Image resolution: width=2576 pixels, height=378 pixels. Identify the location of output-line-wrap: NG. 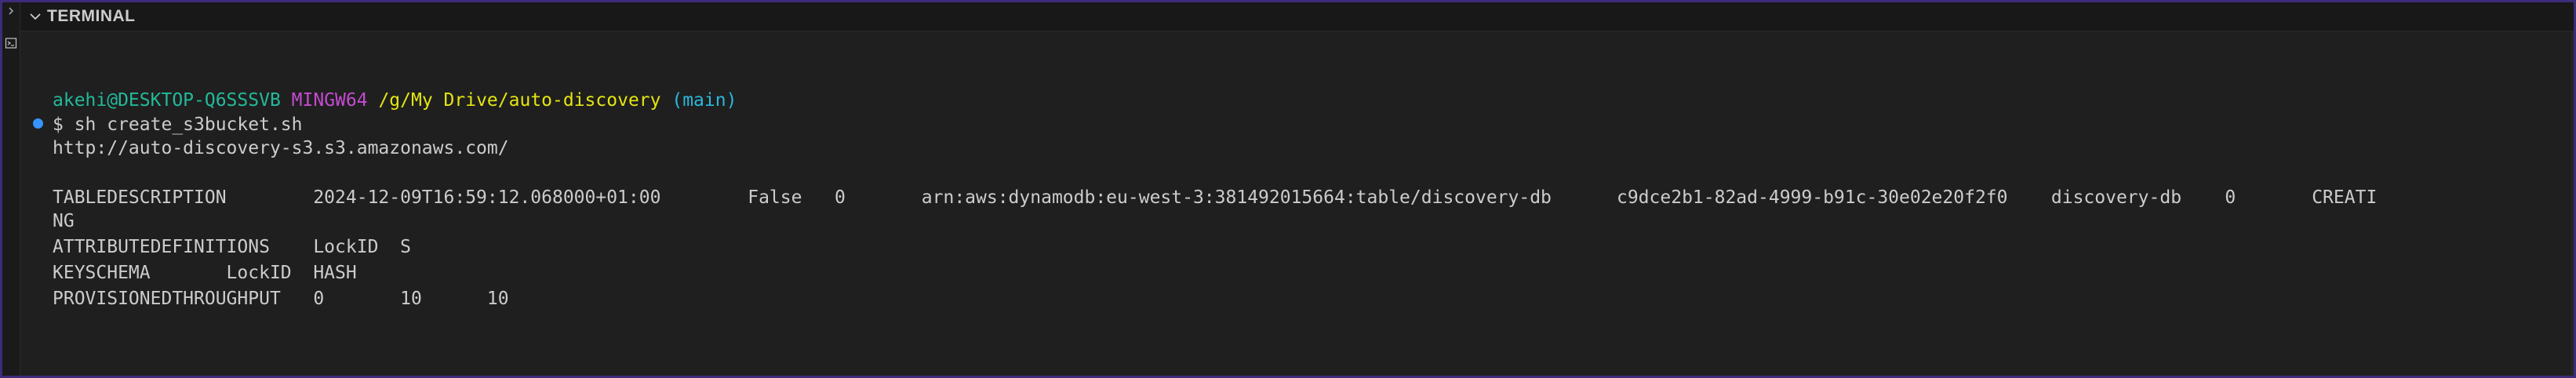
(64, 221).